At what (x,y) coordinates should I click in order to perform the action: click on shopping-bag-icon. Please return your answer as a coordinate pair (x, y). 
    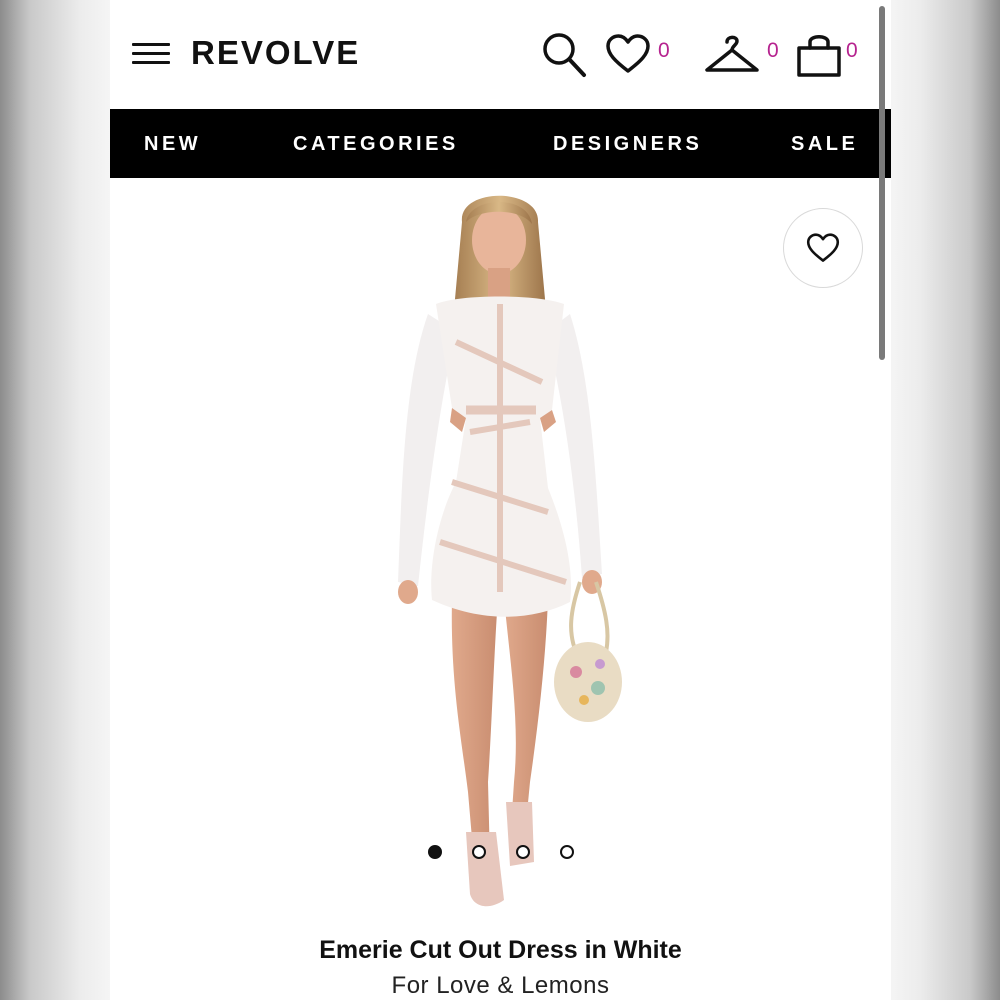
    Looking at the image, I should click on (819, 54).